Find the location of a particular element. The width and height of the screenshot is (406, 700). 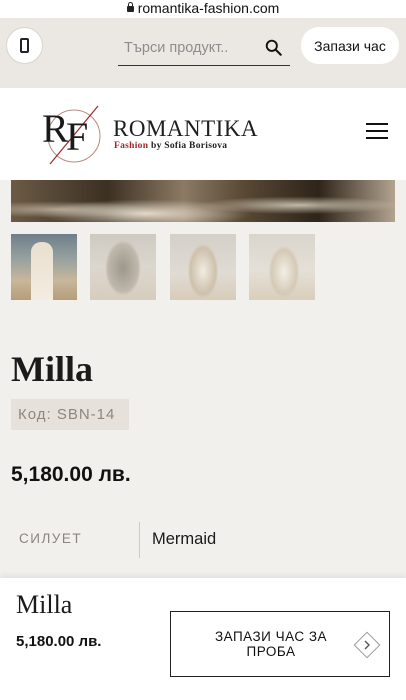

sticky-product-price: 5,180.00 лв. is located at coordinates (59, 641).